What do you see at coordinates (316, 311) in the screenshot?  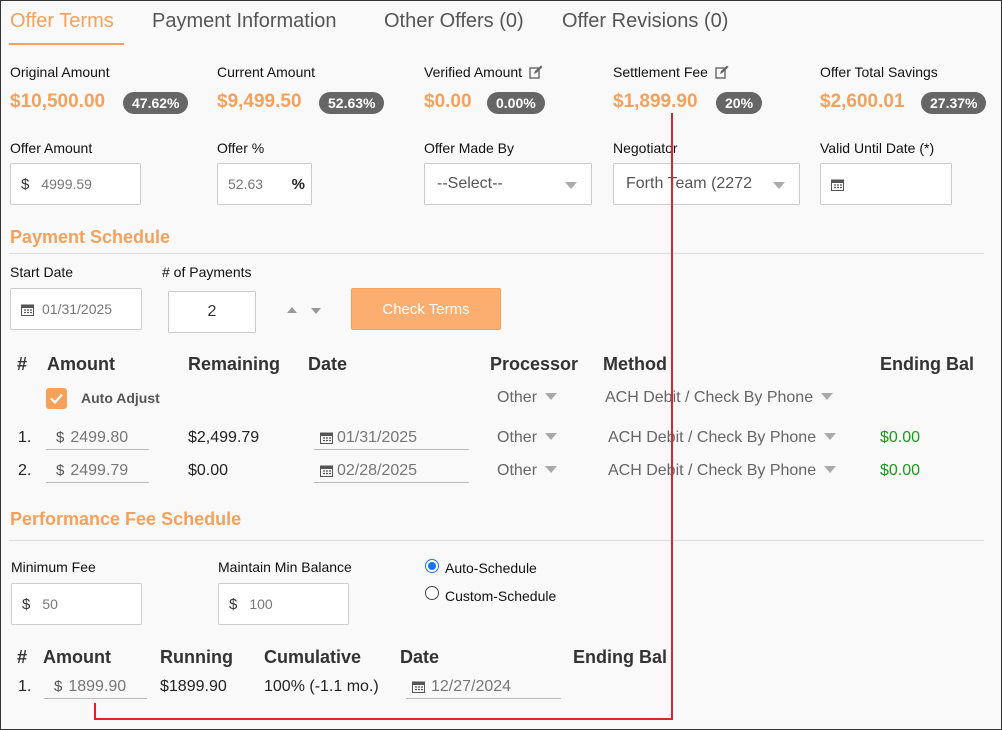 I see `decrement-arrow-icon` at bounding box center [316, 311].